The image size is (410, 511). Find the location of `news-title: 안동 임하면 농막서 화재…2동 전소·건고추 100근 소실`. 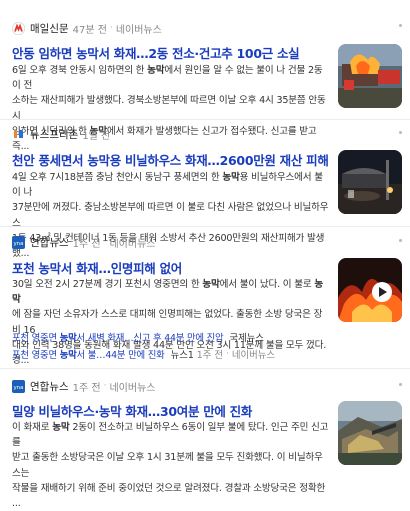

news-title: 안동 임하면 농막서 화재…2동 전소·건고추 100근 소실 is located at coordinates (171, 52).